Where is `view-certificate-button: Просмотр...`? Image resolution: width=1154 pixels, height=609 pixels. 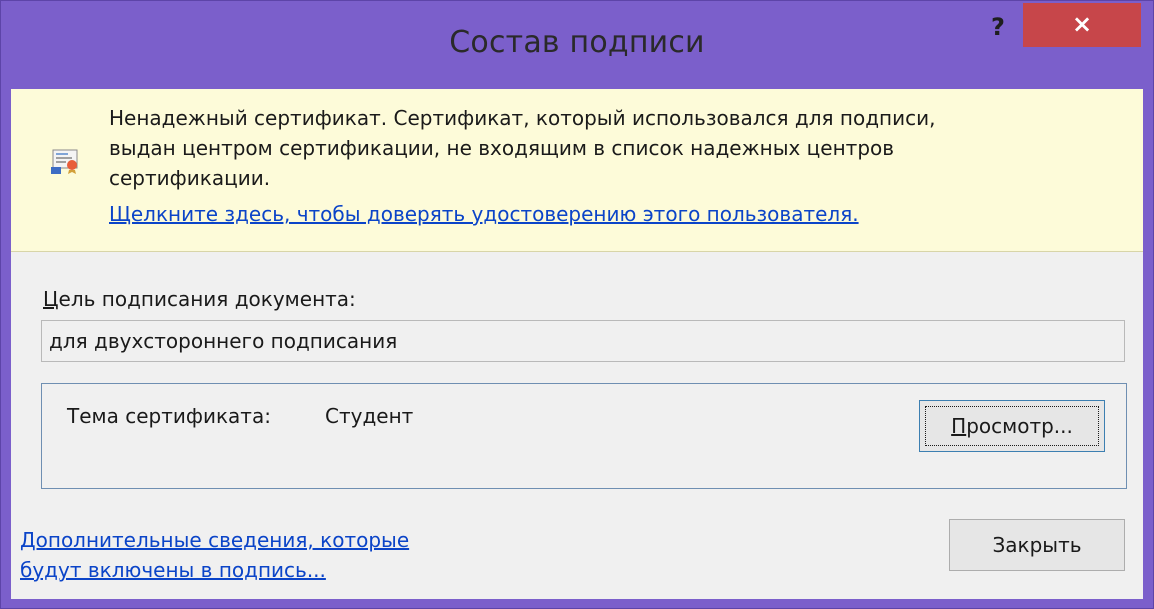 view-certificate-button: Просмотр... is located at coordinates (1012, 426).